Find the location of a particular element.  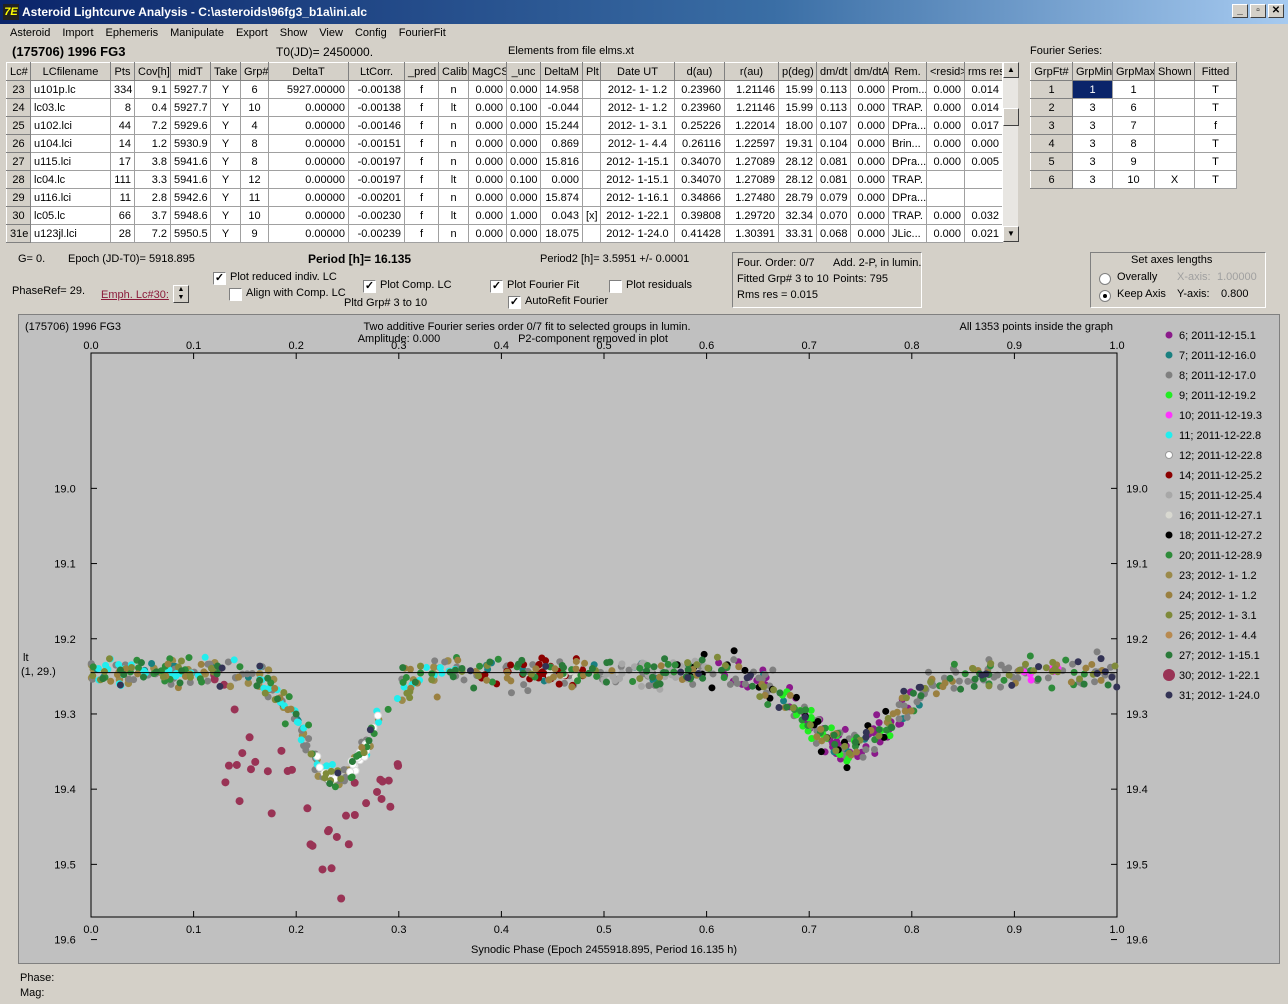

table-cell: 0.34866 is located at coordinates (699, 197).